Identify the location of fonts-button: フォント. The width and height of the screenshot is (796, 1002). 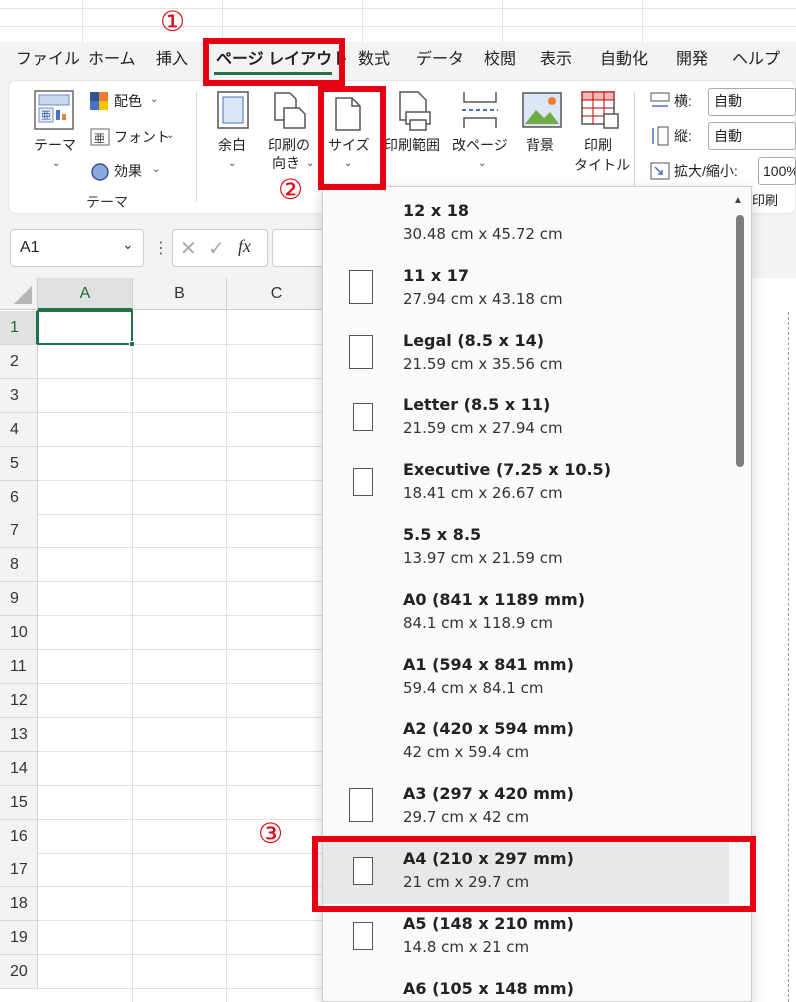
(142, 137).